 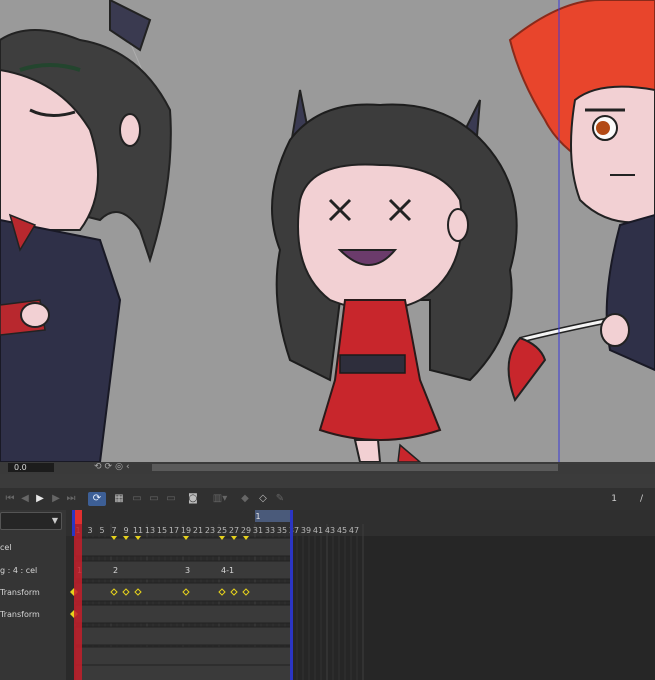 What do you see at coordinates (120, 467) in the screenshot?
I see `reset-icon: ◎` at bounding box center [120, 467].